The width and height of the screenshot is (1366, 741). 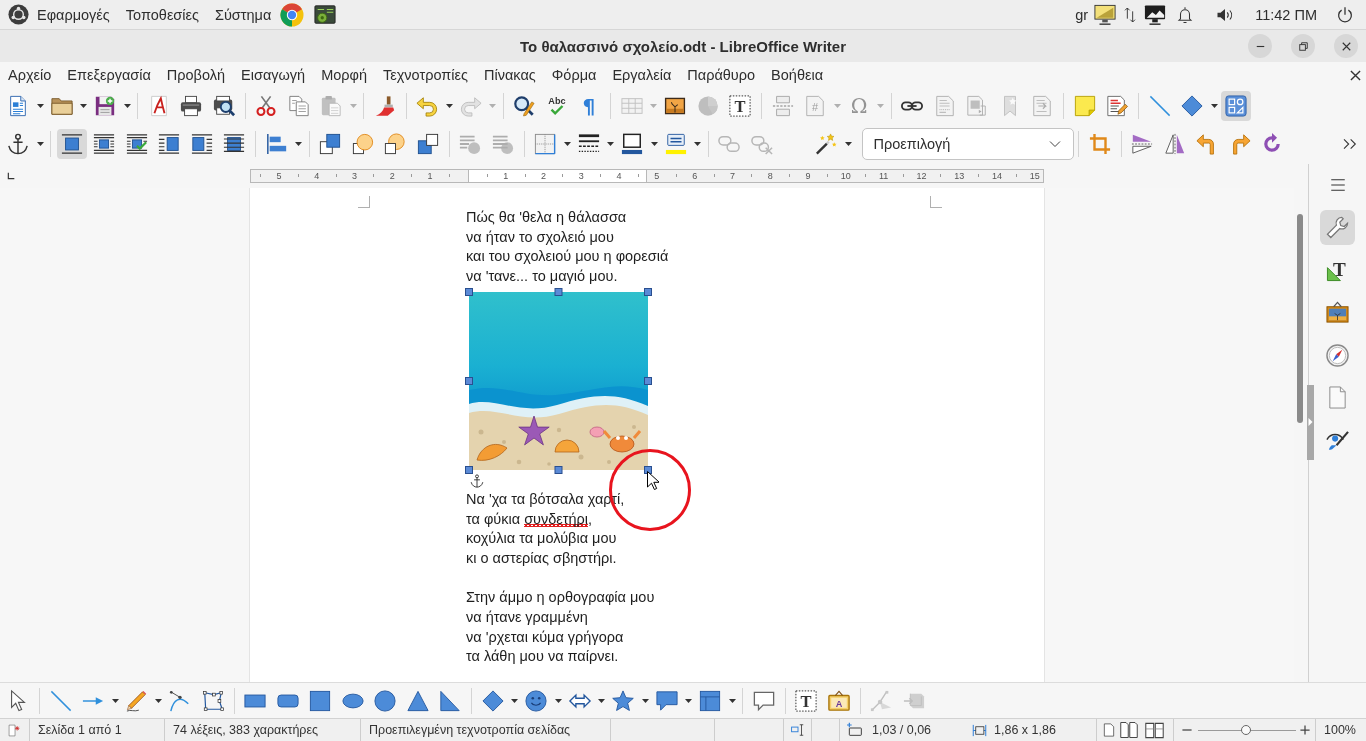 What do you see at coordinates (1174, 144) in the screenshot?
I see `flip-horizontal-icon` at bounding box center [1174, 144].